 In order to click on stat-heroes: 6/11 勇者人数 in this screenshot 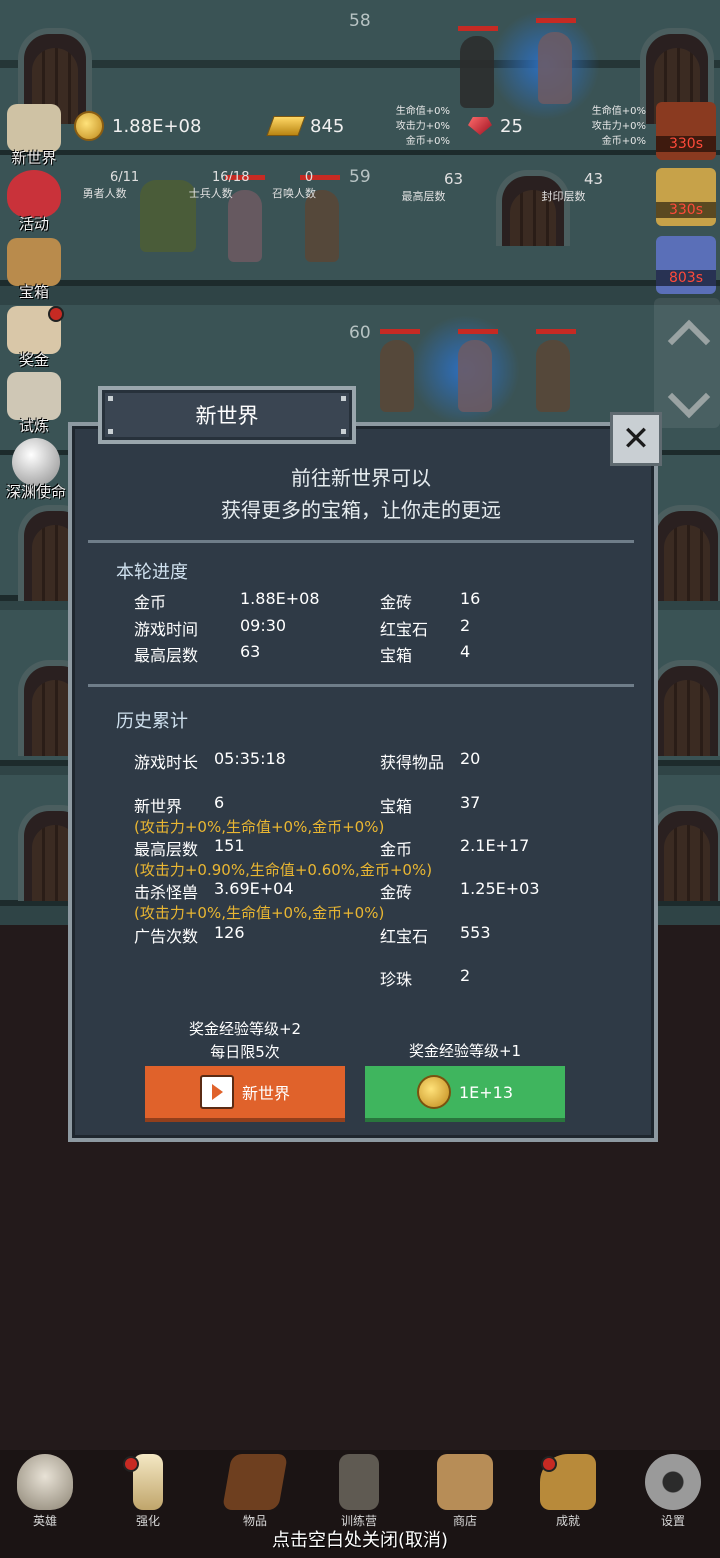, I will do `click(105, 185)`.